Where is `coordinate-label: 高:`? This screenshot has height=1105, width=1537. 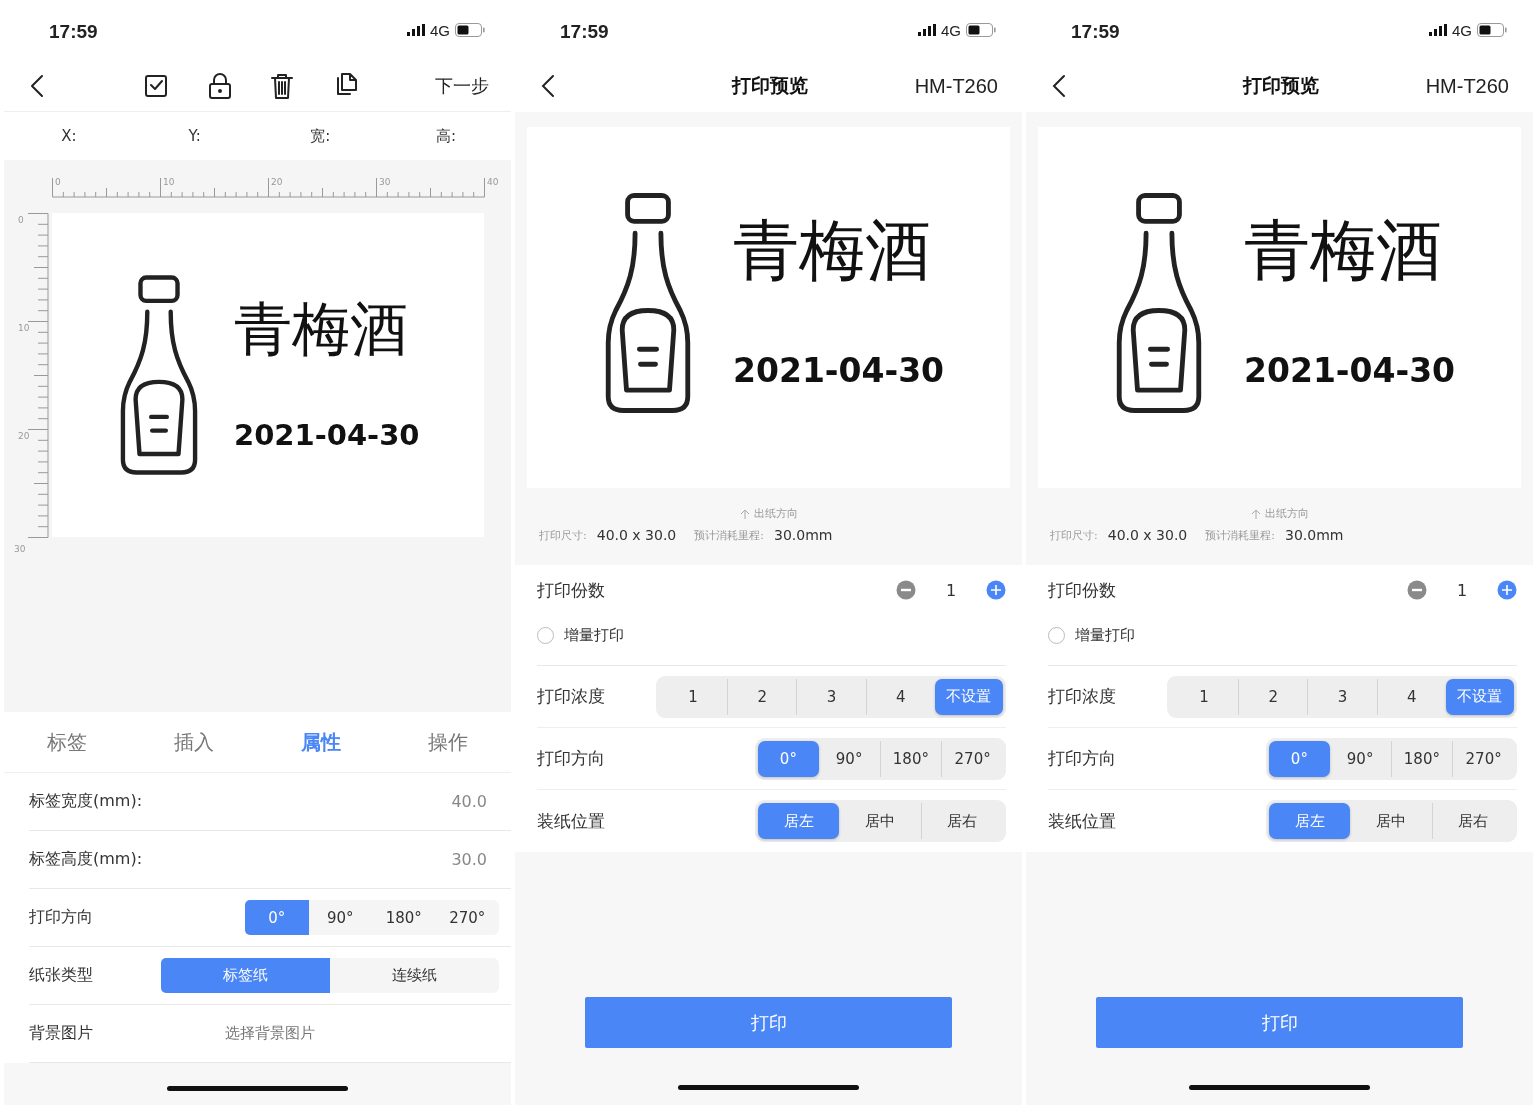
coordinate-label: 高: is located at coordinates (446, 136).